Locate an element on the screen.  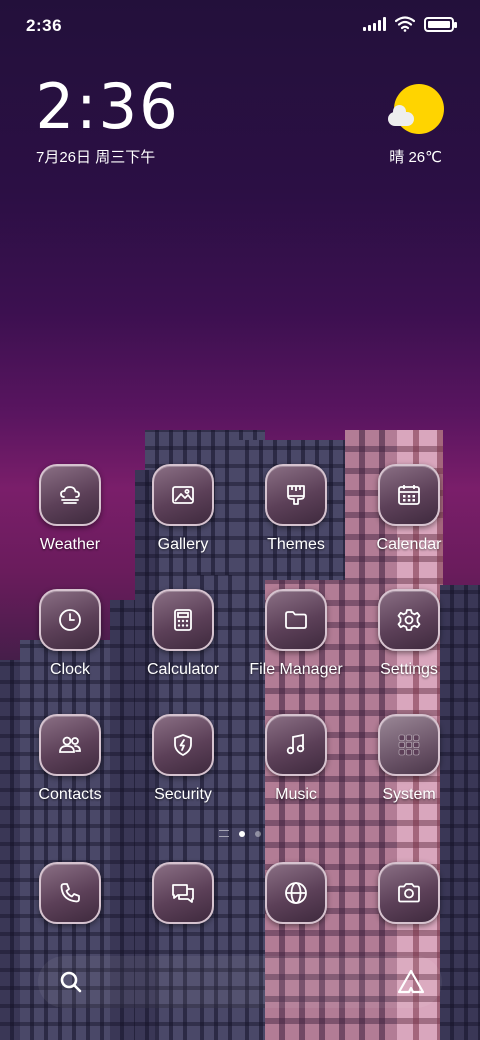
app-label: Gallery is located at coordinates (183, 544).